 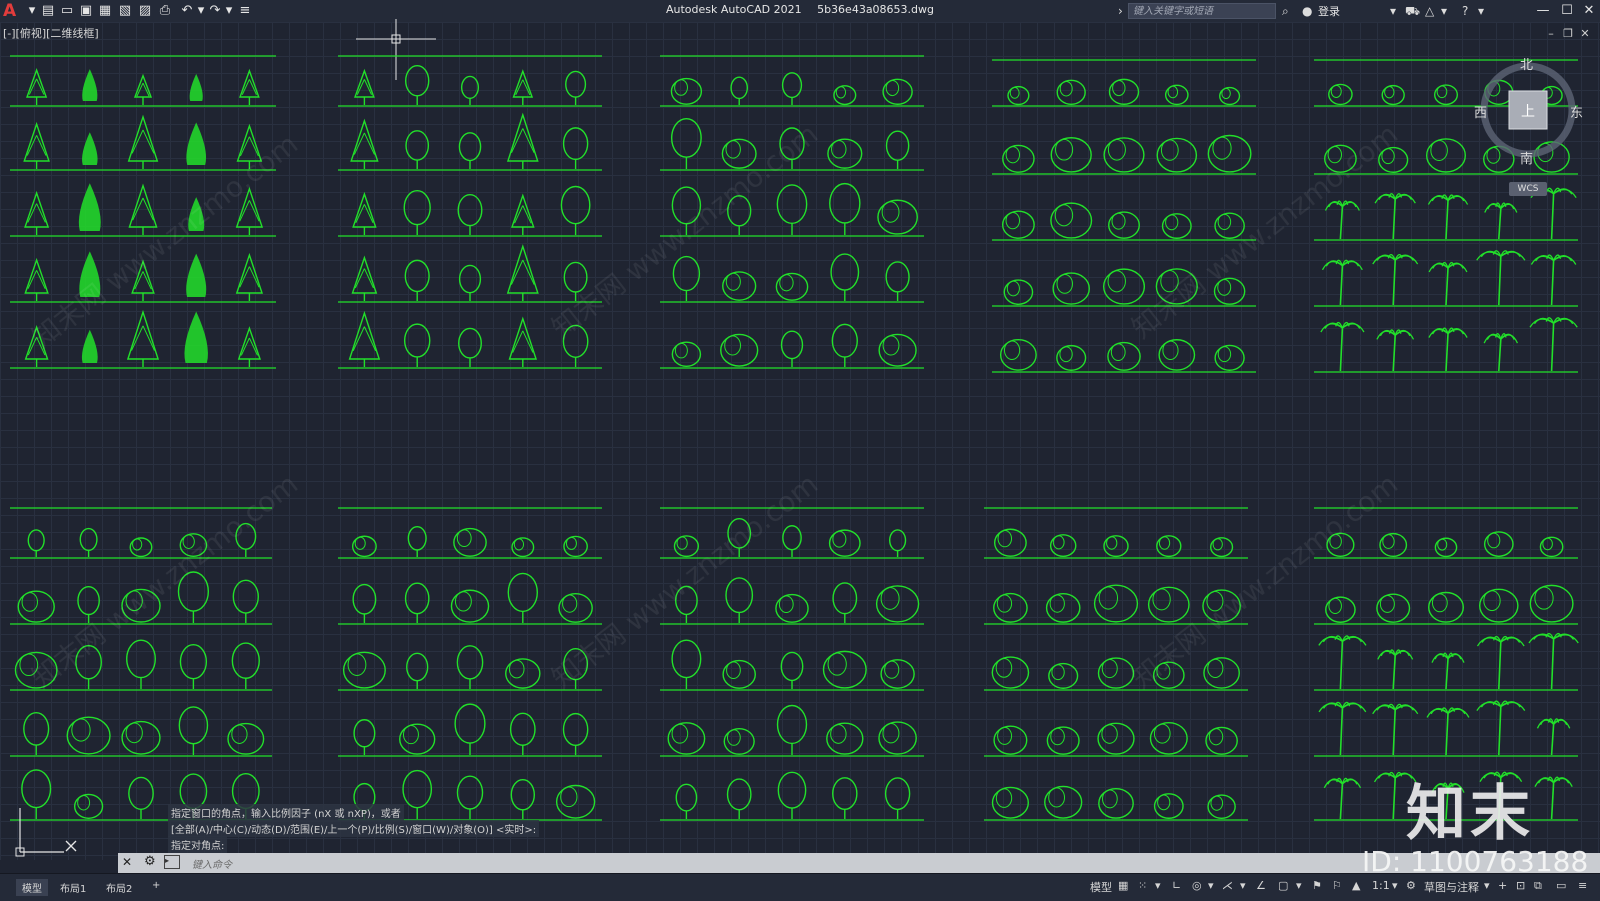 What do you see at coordinates (1561, 885) in the screenshot?
I see `clean-screen-icon: ▭` at bounding box center [1561, 885].